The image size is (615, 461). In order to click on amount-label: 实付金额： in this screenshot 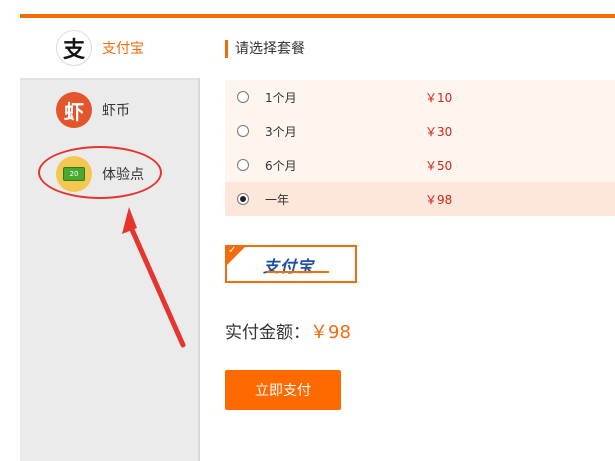, I will do `click(267, 333)`.